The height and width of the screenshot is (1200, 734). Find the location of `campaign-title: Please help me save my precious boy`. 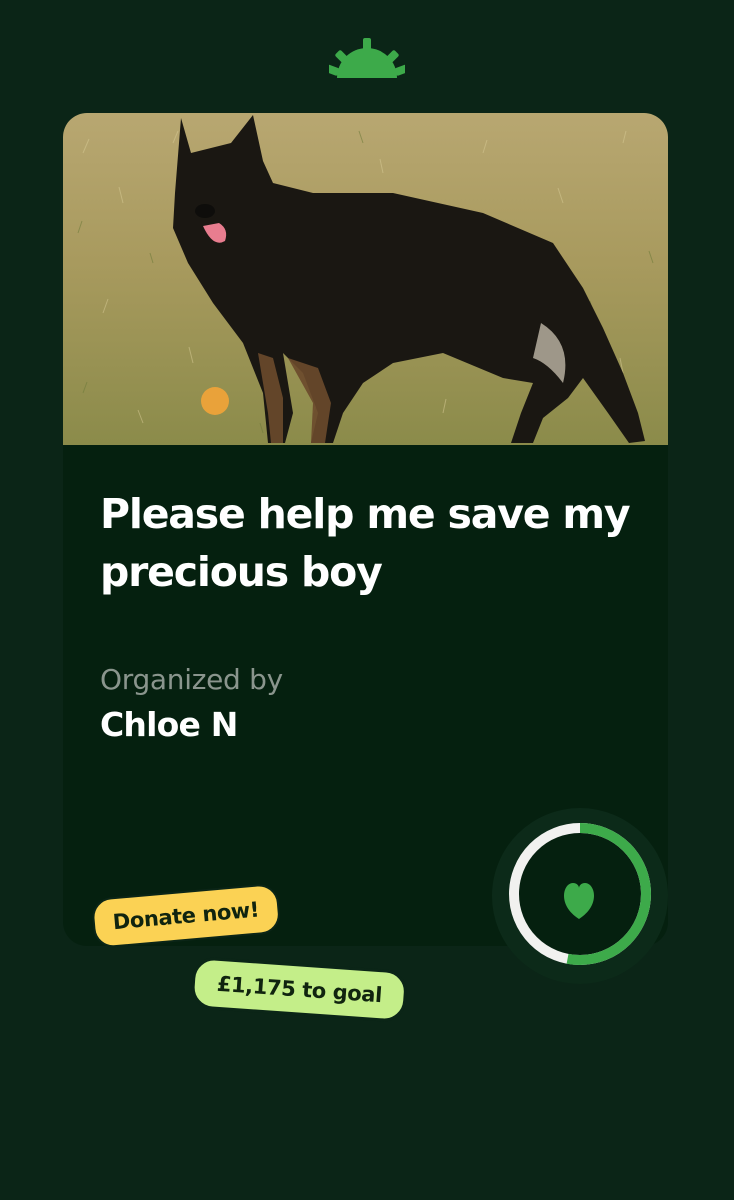

campaign-title: Please help me save my precious boy is located at coordinates (365, 543).